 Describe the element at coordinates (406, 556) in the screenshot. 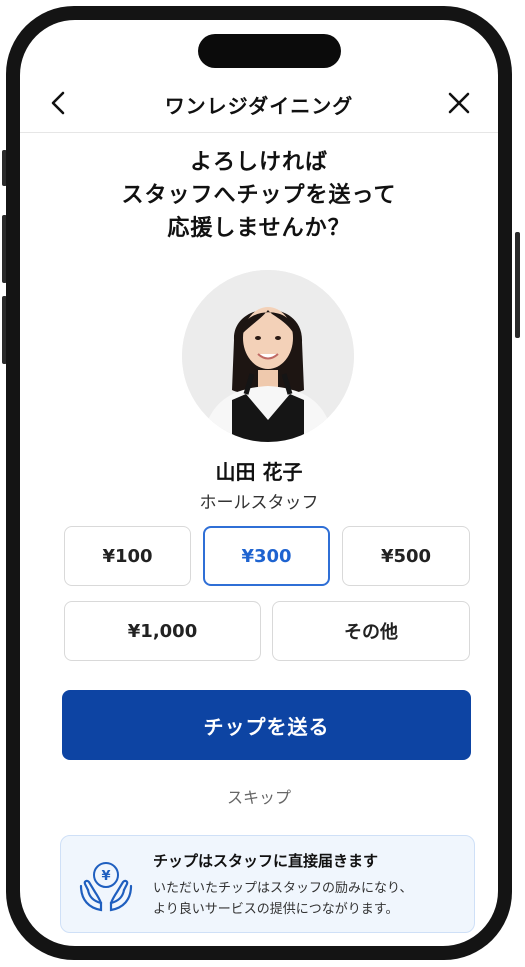

I see `tip-amount-500: ¥500` at that location.